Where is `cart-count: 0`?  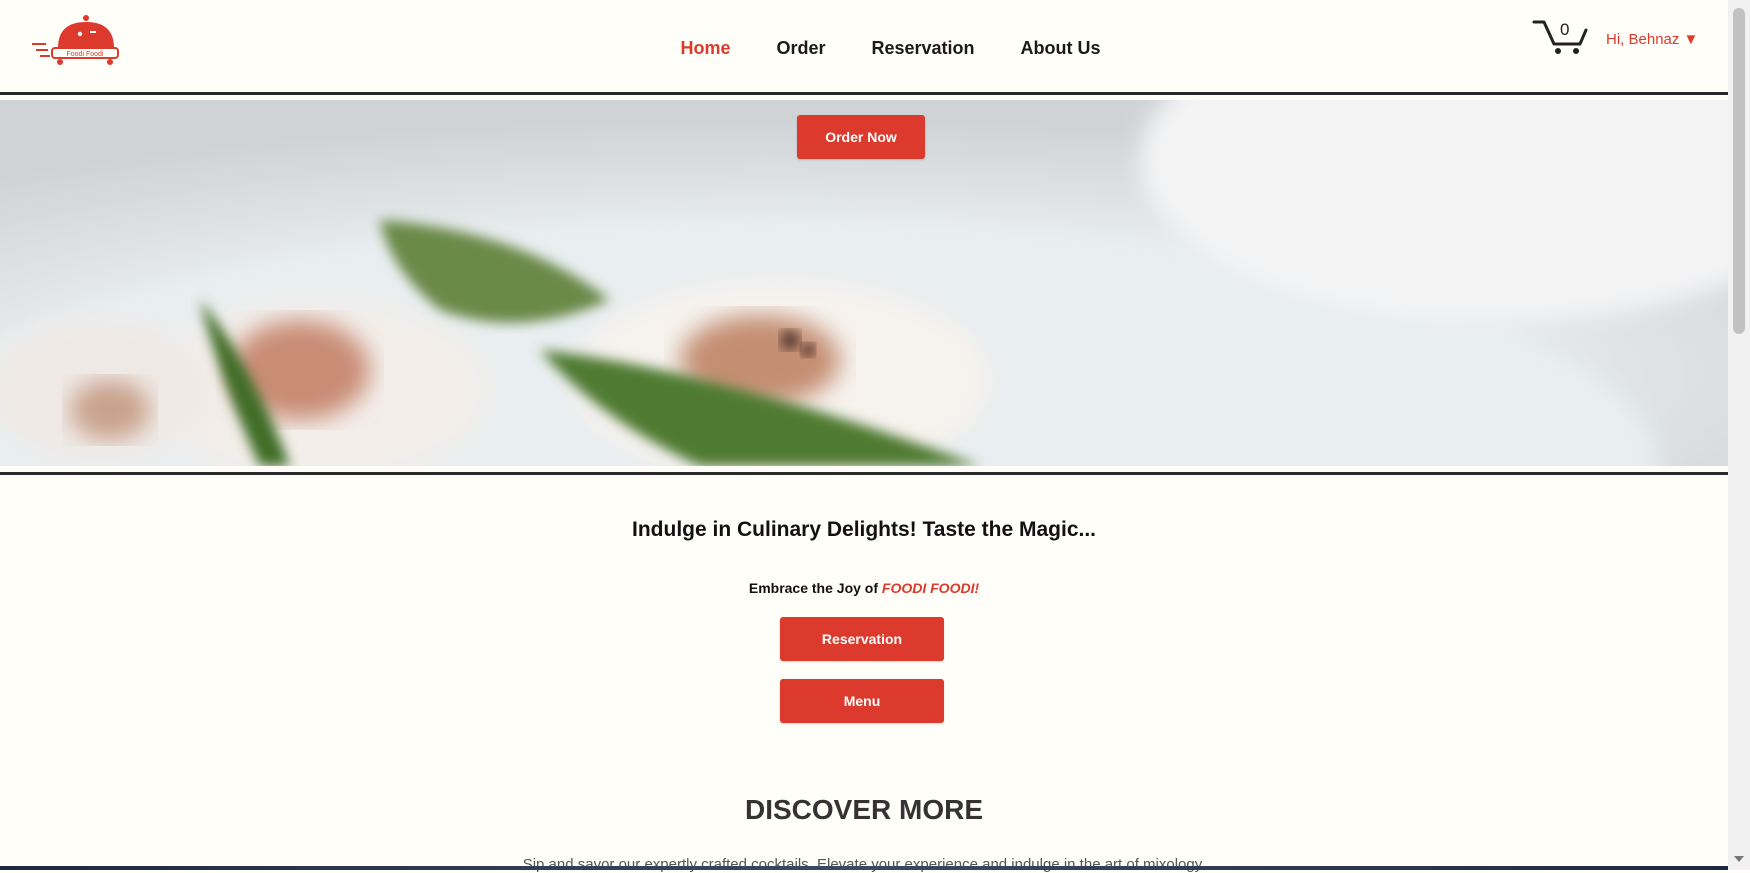 cart-count: 0 is located at coordinates (1565, 29).